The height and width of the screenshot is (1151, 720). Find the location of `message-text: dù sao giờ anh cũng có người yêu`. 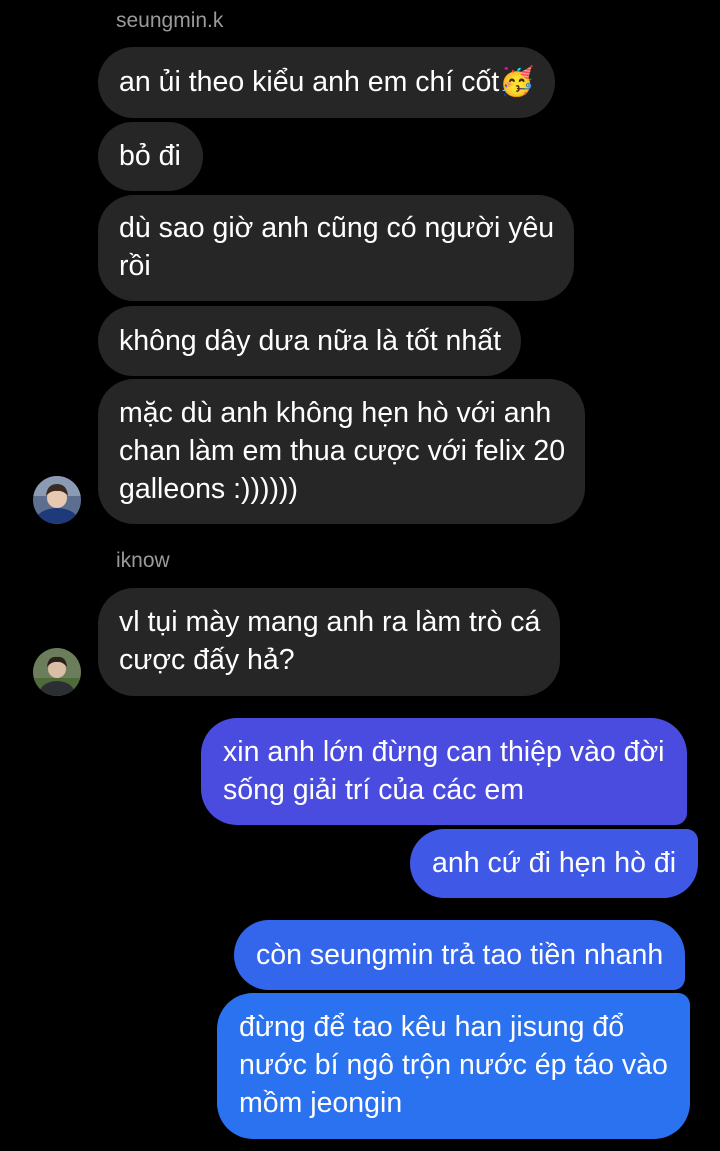

message-text: dù sao giờ anh cũng có người yêu is located at coordinates (337, 228).